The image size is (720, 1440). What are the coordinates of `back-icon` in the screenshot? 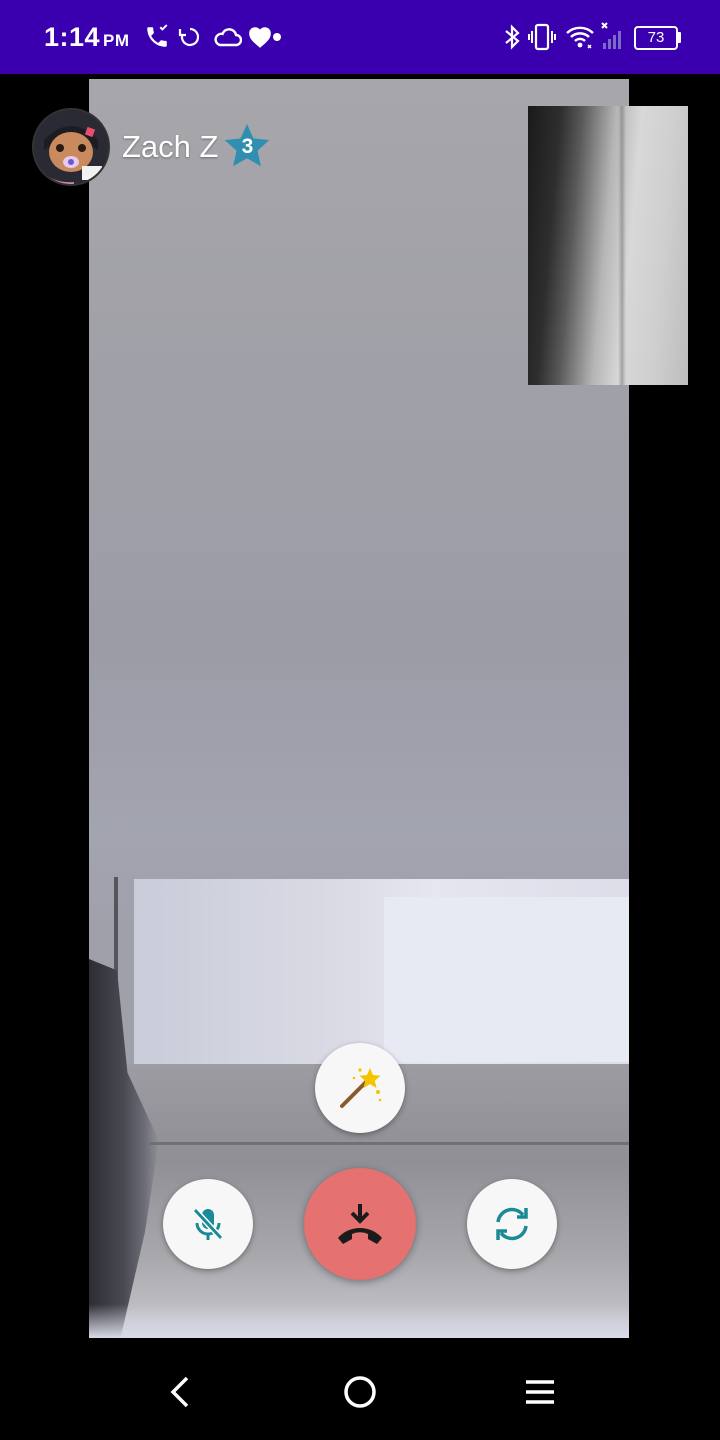 It's located at (179, 1392).